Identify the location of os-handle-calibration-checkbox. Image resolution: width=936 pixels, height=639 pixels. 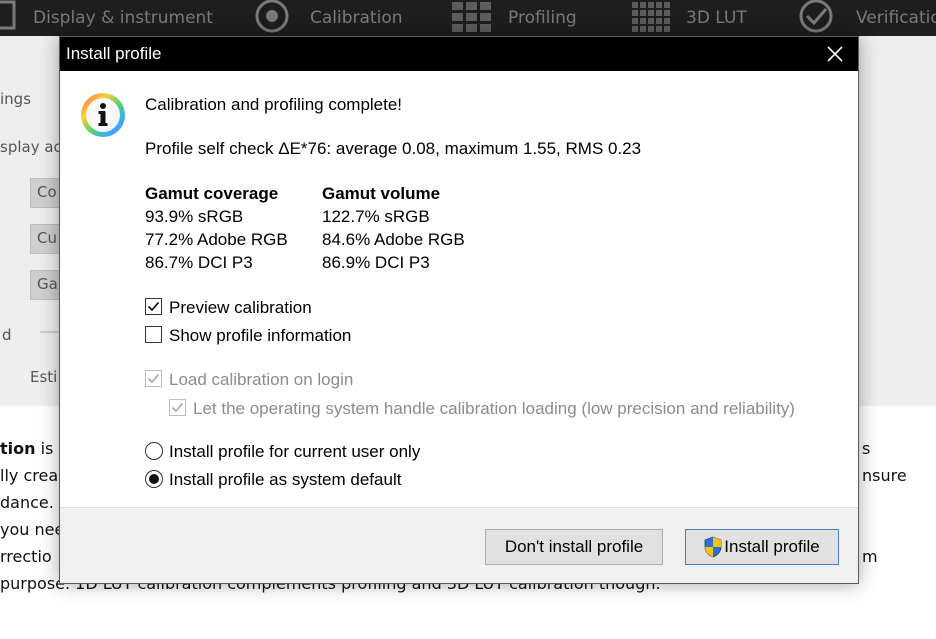
(177, 407).